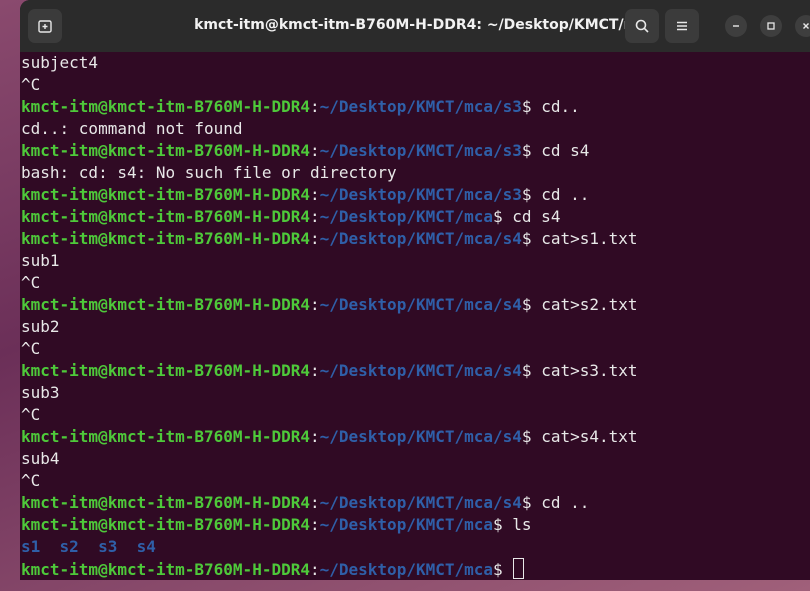 The image size is (810, 591). What do you see at coordinates (589, 304) in the screenshot?
I see `command-text: cat>s2.txt` at bounding box center [589, 304].